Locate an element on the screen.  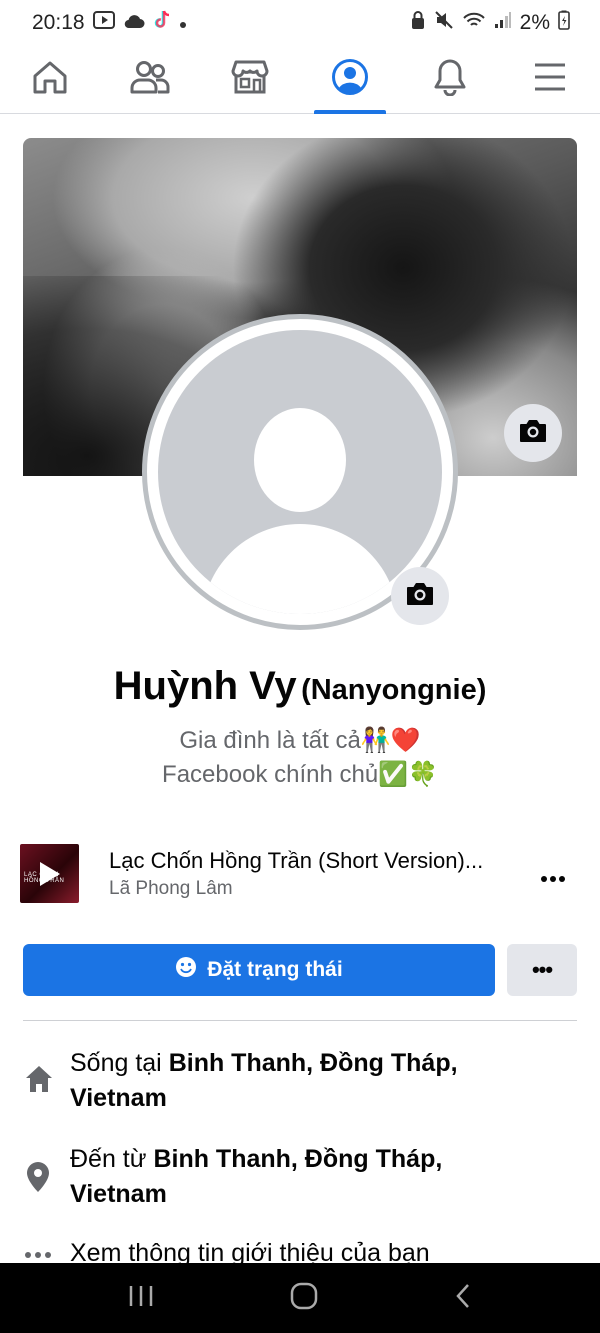
profile-picture is located at coordinates (300, 472).